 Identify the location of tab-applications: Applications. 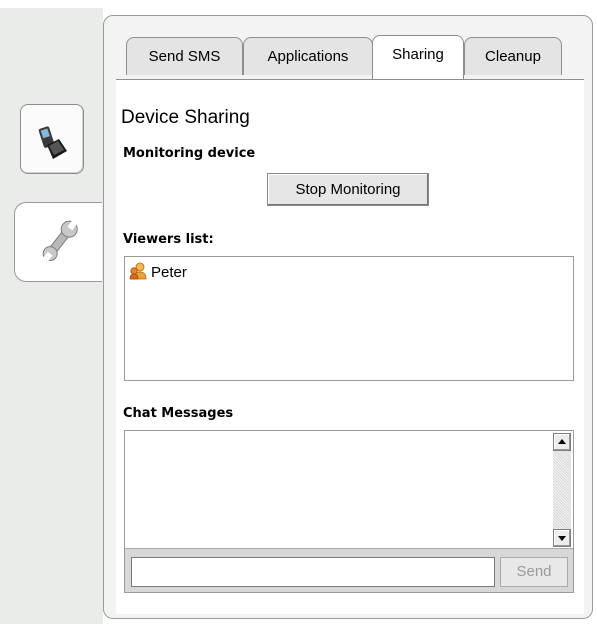
(308, 56).